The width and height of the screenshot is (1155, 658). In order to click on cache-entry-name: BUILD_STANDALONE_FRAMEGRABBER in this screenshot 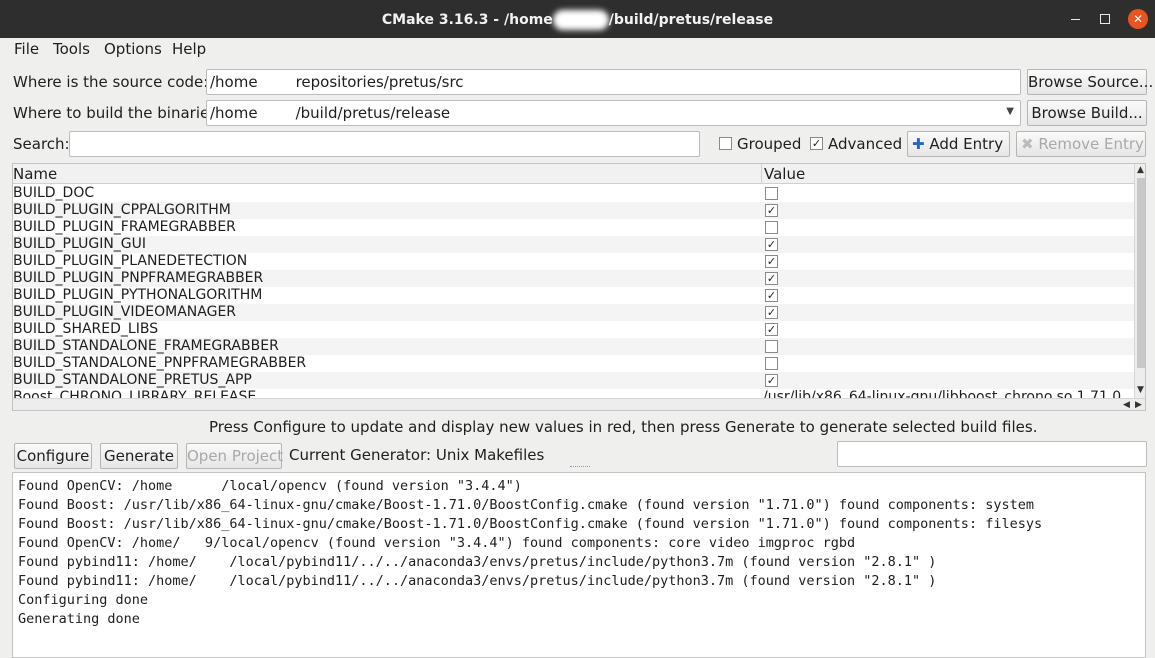, I will do `click(146, 346)`.